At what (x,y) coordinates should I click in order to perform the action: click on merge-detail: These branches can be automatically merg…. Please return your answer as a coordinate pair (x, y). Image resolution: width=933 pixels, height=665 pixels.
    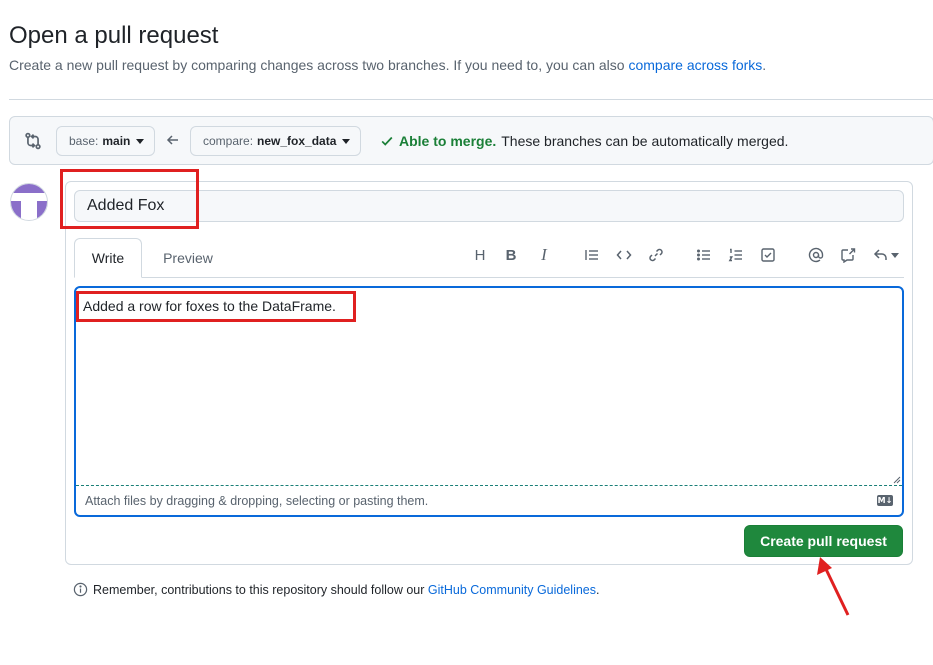
    Looking at the image, I should click on (645, 141).